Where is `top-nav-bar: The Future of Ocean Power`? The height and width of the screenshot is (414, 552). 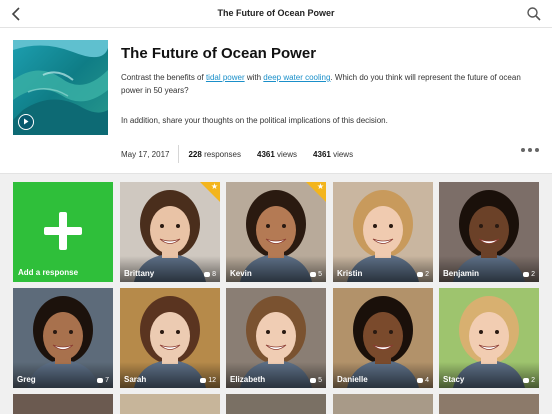 top-nav-bar: The Future of Ocean Power is located at coordinates (276, 14).